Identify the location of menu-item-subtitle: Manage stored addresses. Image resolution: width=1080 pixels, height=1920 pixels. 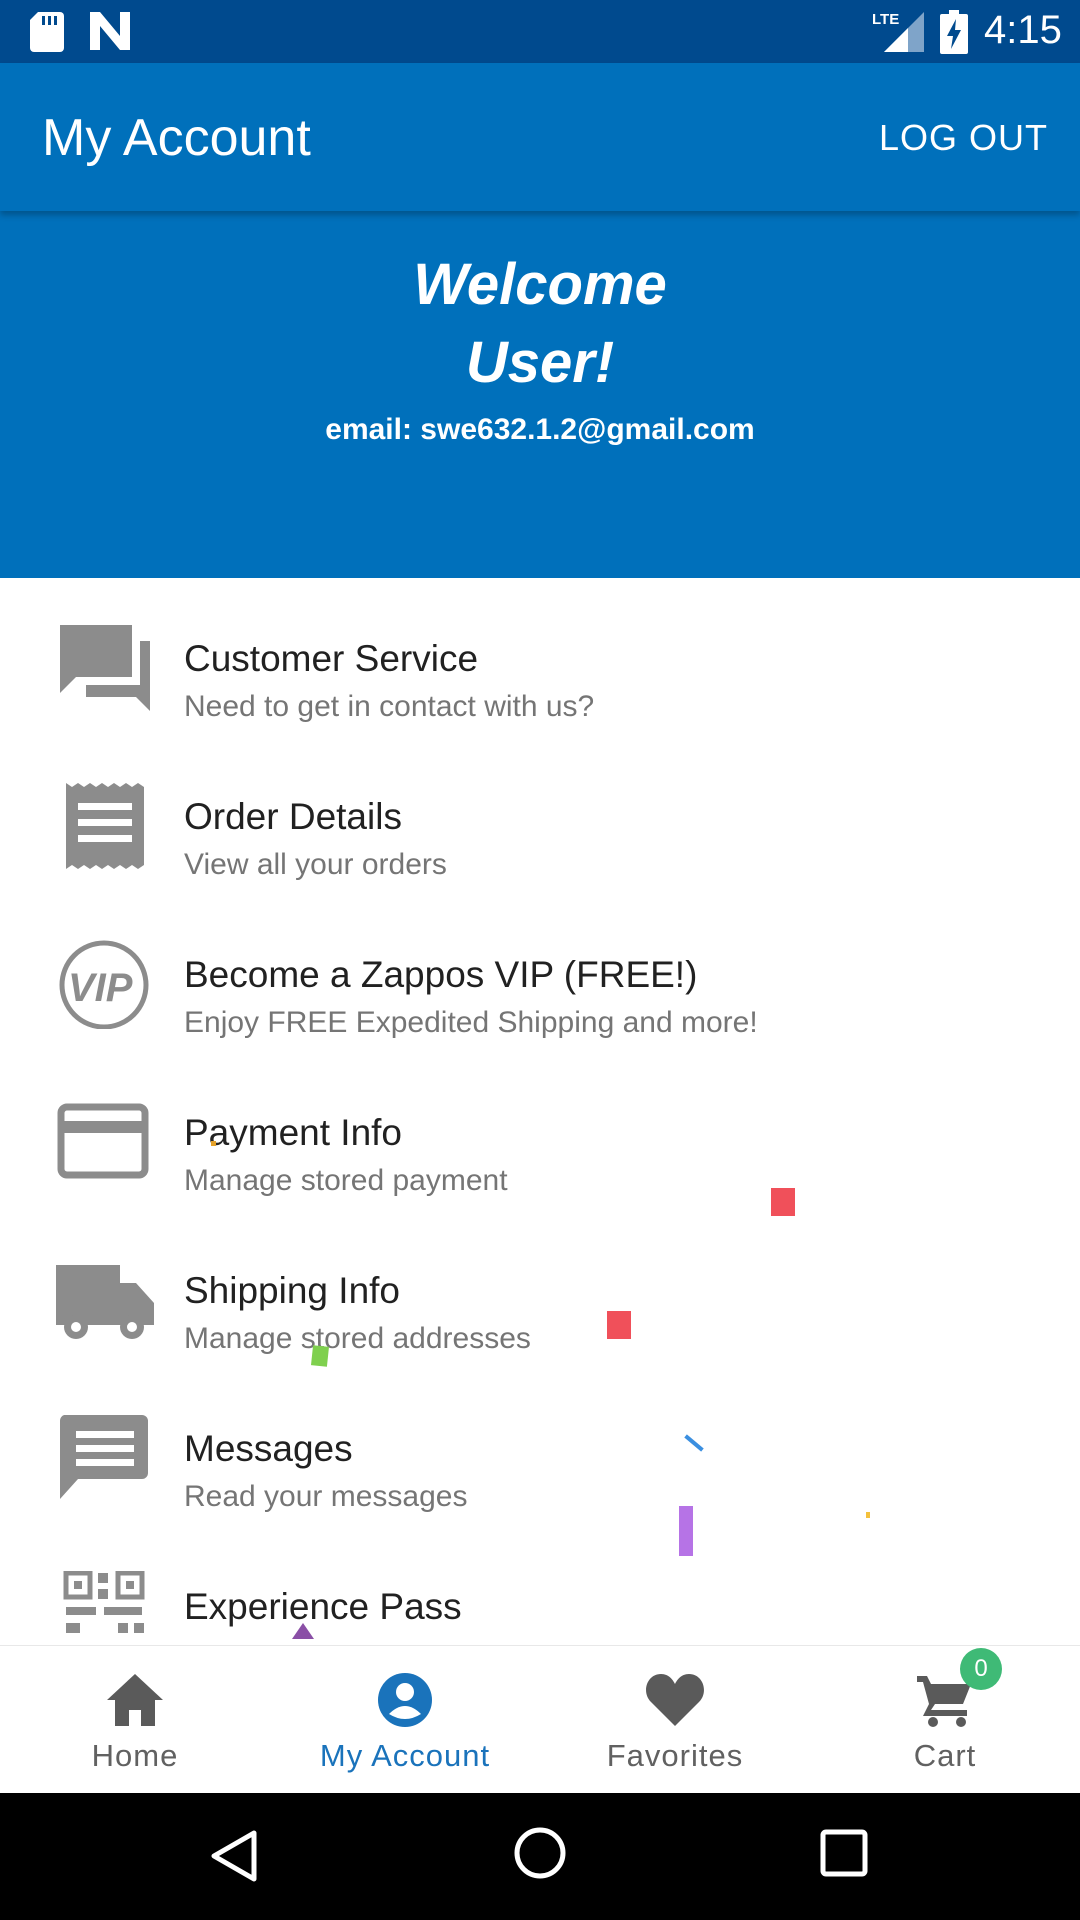
(357, 1338).